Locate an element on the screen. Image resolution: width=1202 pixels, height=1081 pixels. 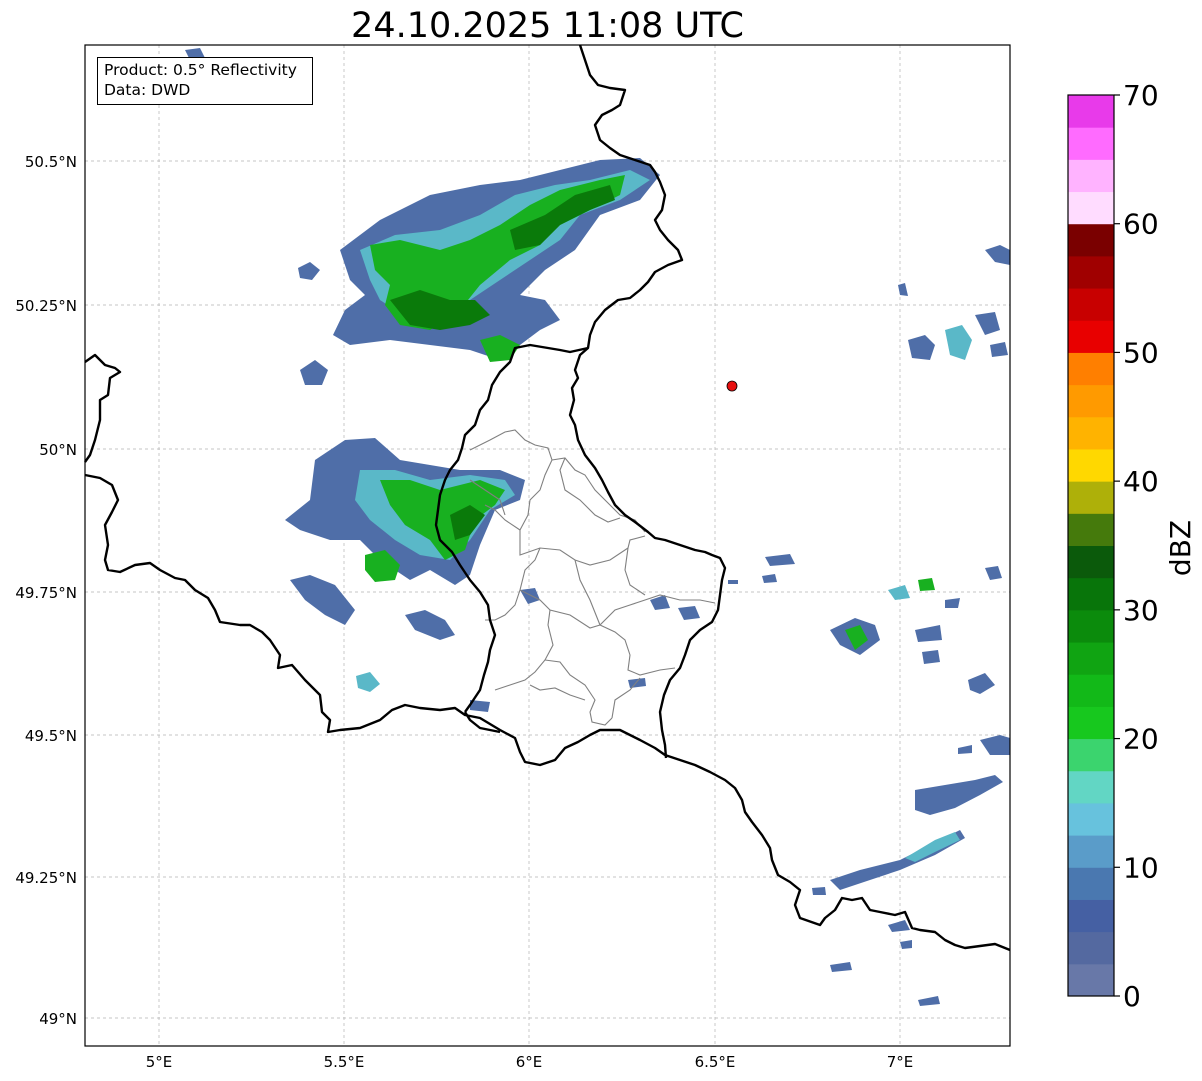
lat-tick-label: 49.5°N is located at coordinates (51, 736).